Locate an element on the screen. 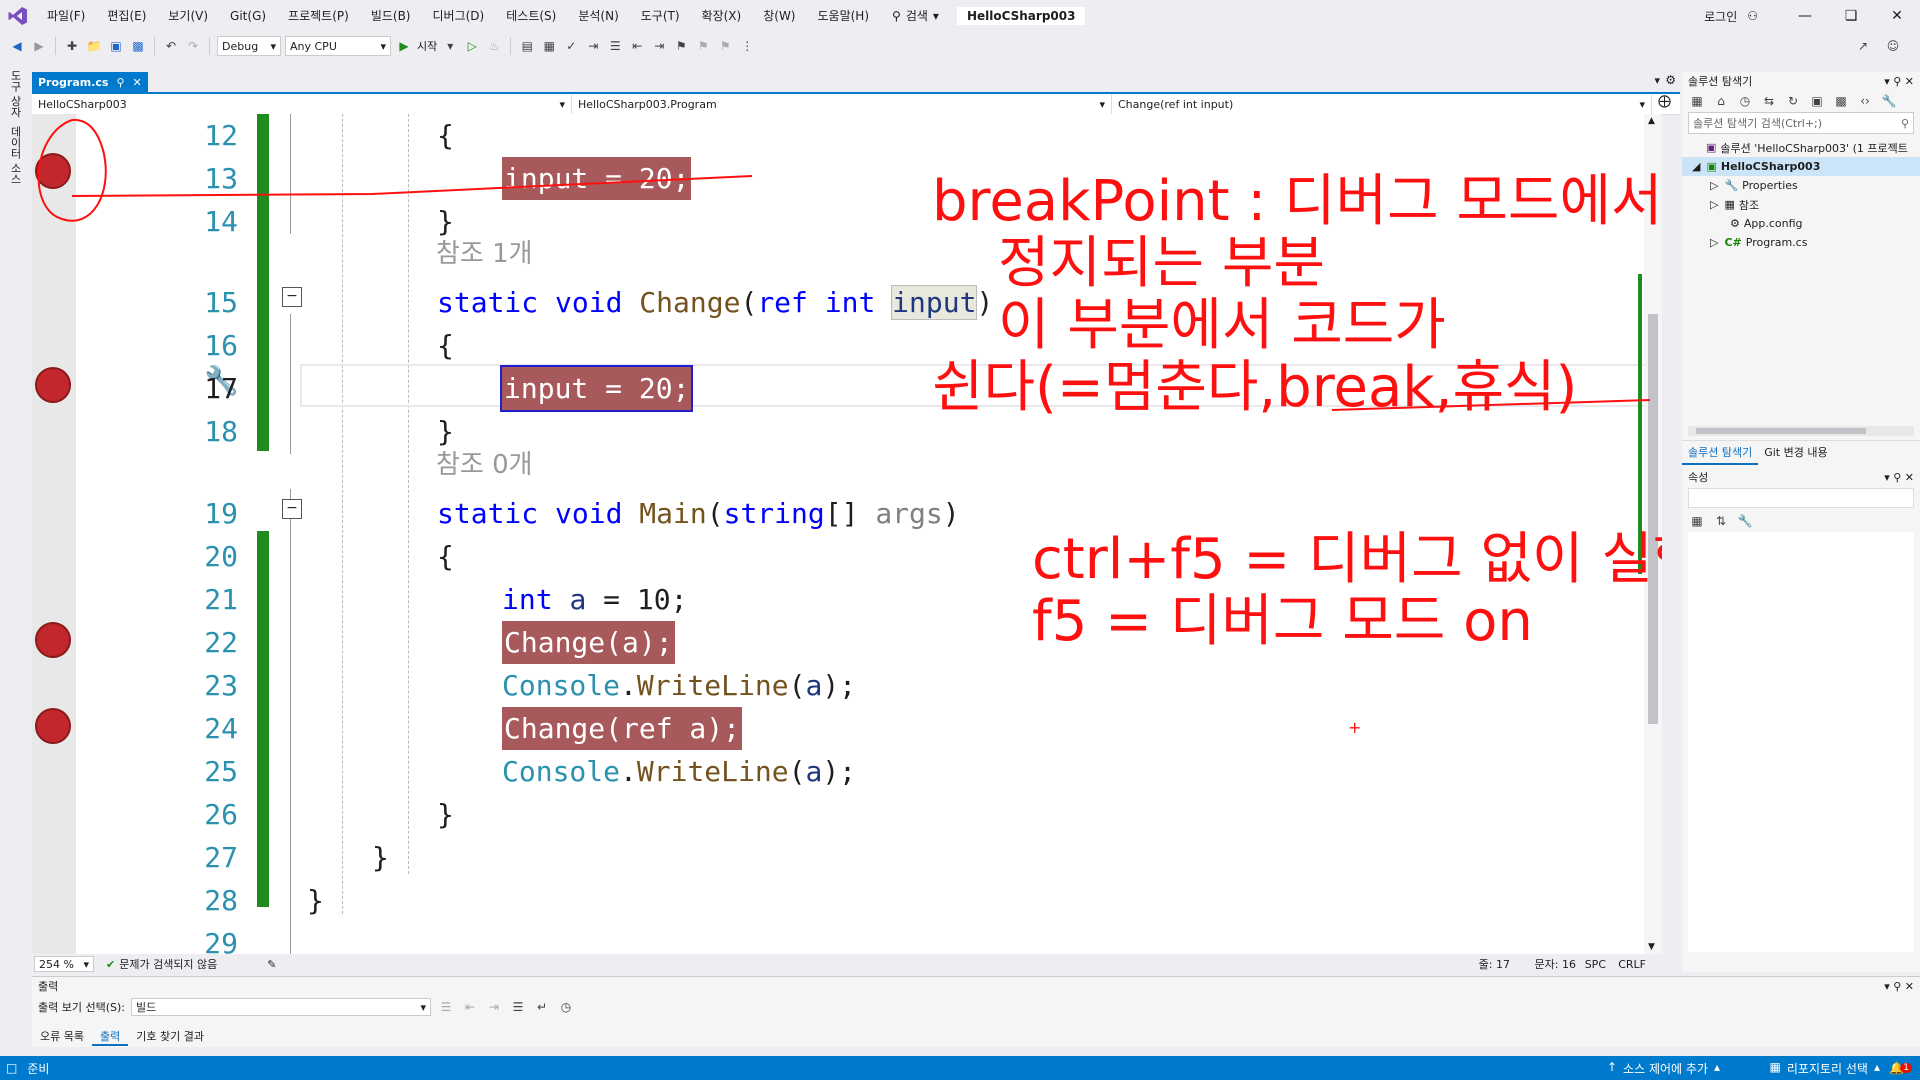  start-icon: ▶ is located at coordinates (404, 46).